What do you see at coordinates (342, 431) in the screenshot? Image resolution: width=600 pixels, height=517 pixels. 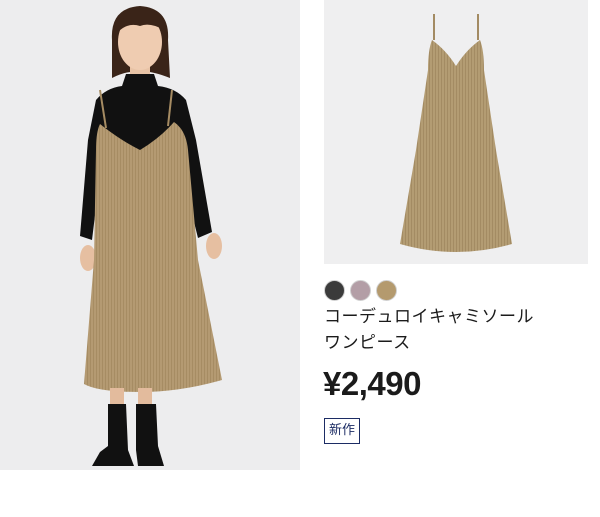 I see `new-badge: 新作` at bounding box center [342, 431].